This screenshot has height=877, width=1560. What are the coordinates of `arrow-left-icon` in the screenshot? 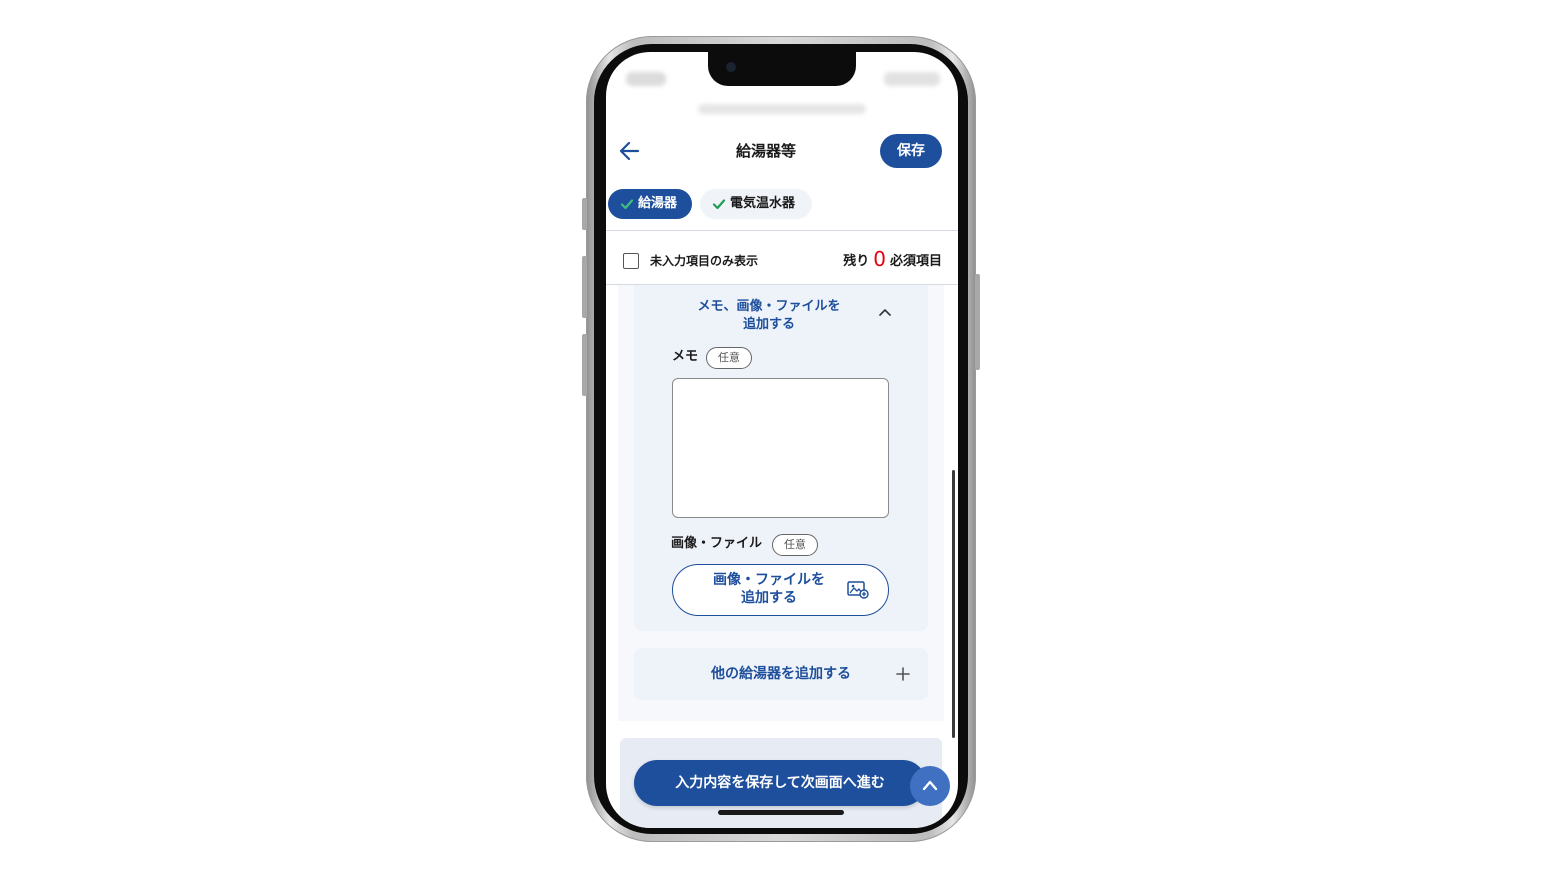 It's located at (629, 151).